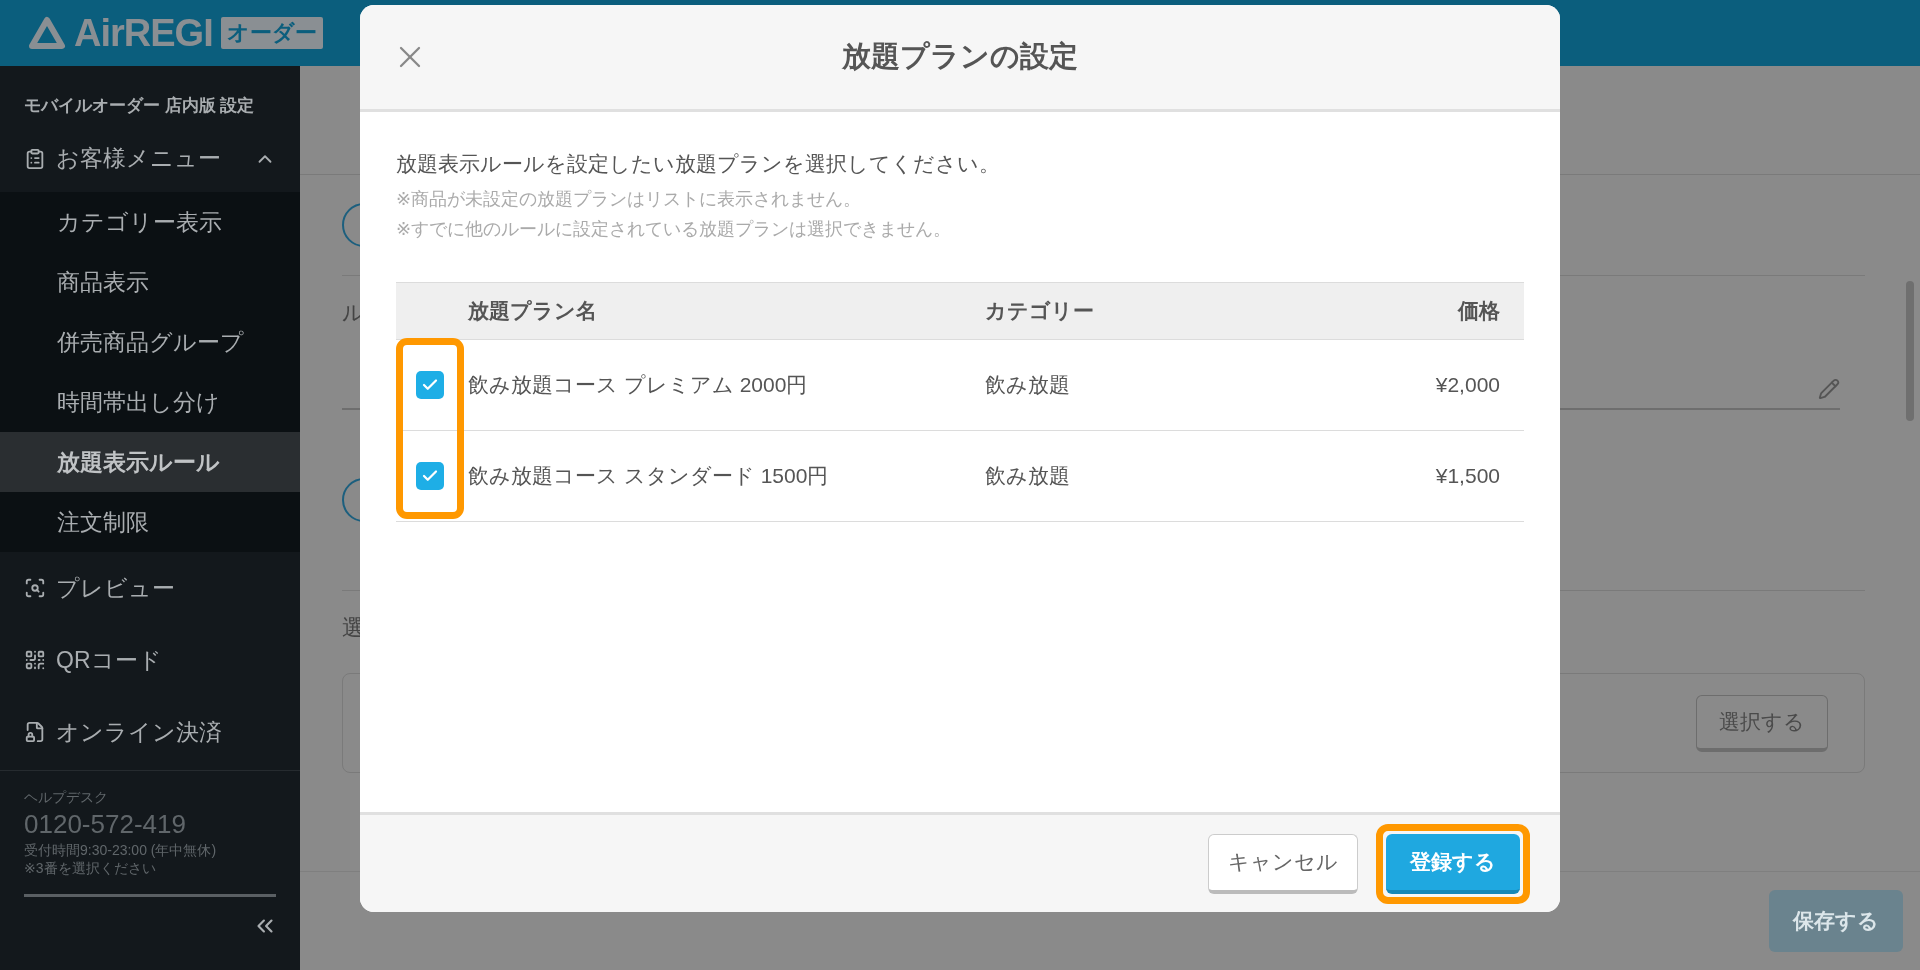 The width and height of the screenshot is (1920, 970). What do you see at coordinates (1467, 385) in the screenshot?
I see `table-cell-text: ¥2,000` at bounding box center [1467, 385].